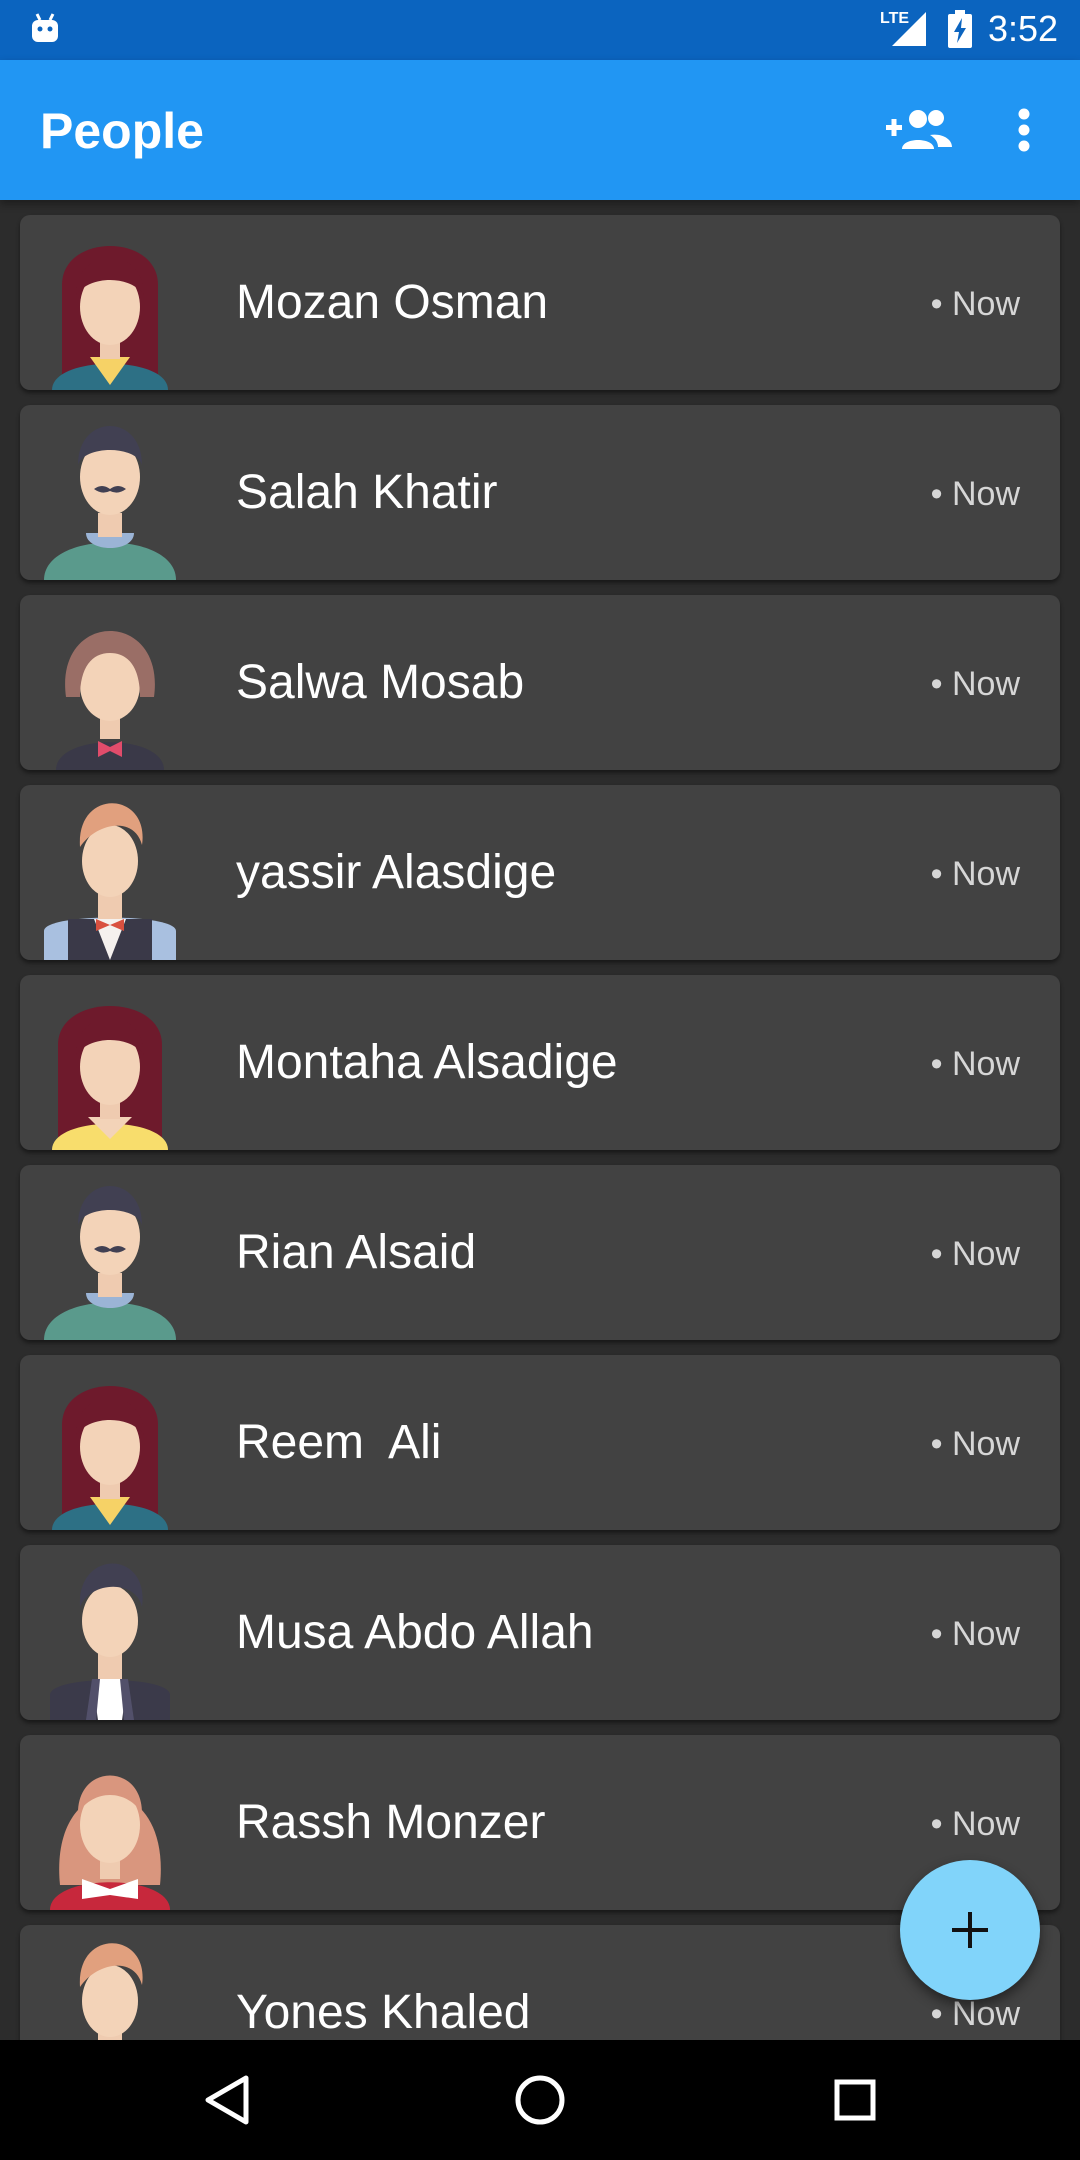 This screenshot has height=2160, width=1080. Describe the element at coordinates (415, 1632) in the screenshot. I see `person-name: Musa Abdo Allah` at that location.